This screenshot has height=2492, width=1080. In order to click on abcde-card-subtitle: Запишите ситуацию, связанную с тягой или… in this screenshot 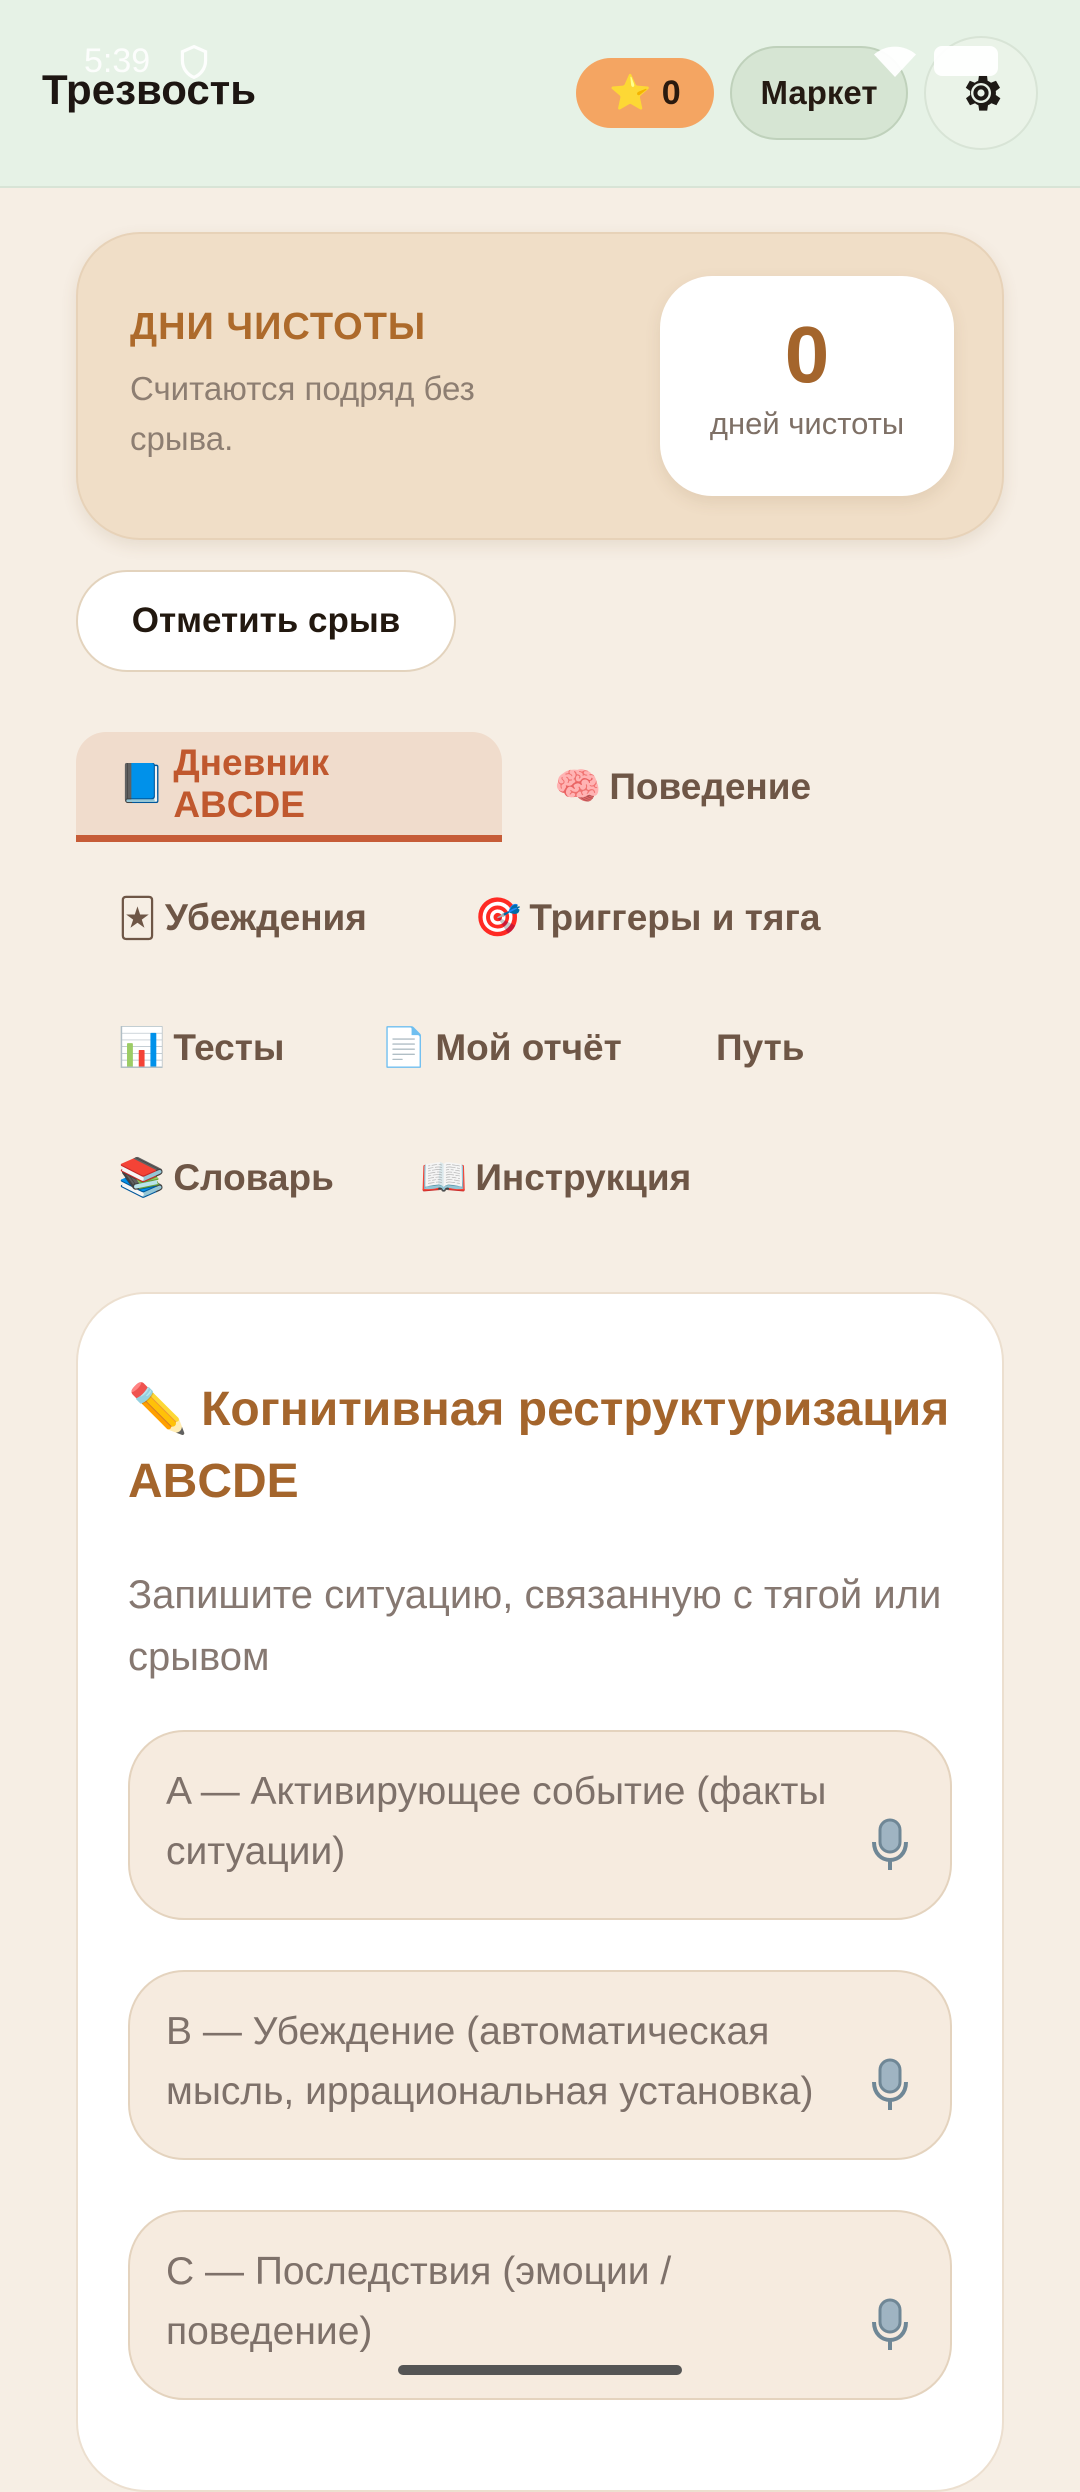, I will do `click(535, 1626)`.